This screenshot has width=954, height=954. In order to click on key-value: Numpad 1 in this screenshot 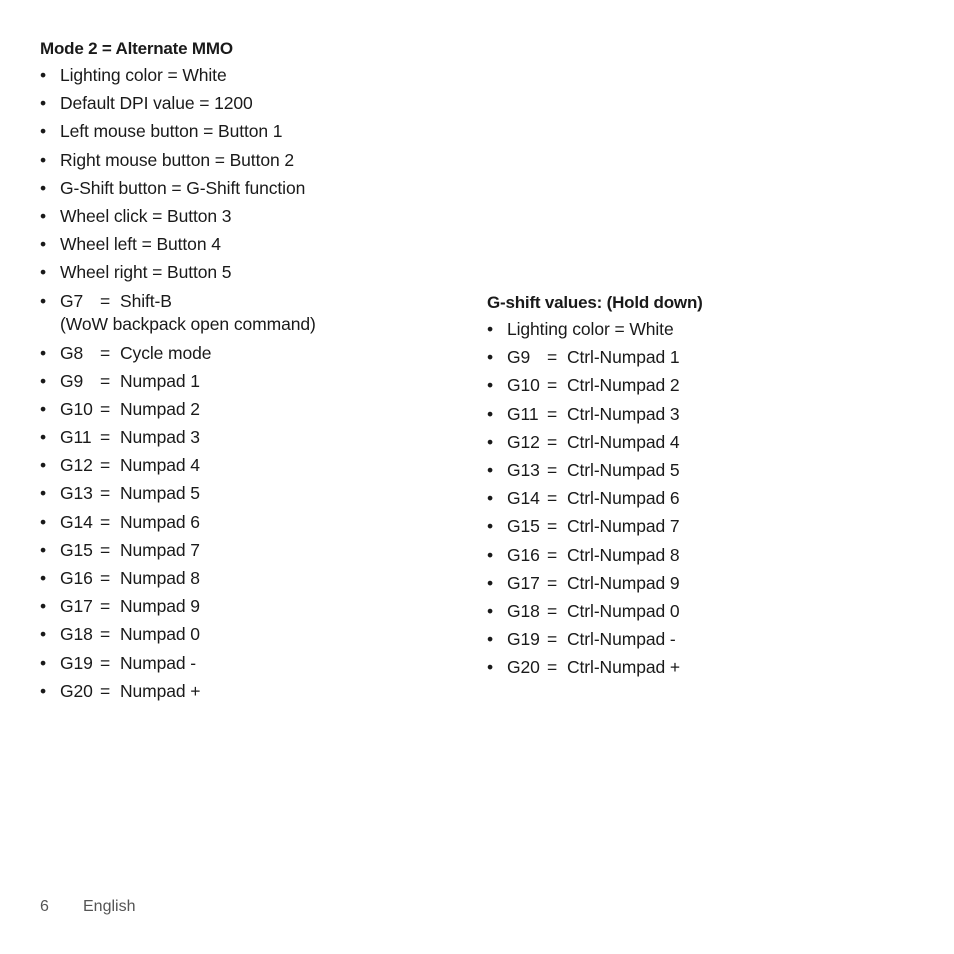, I will do `click(160, 380)`.